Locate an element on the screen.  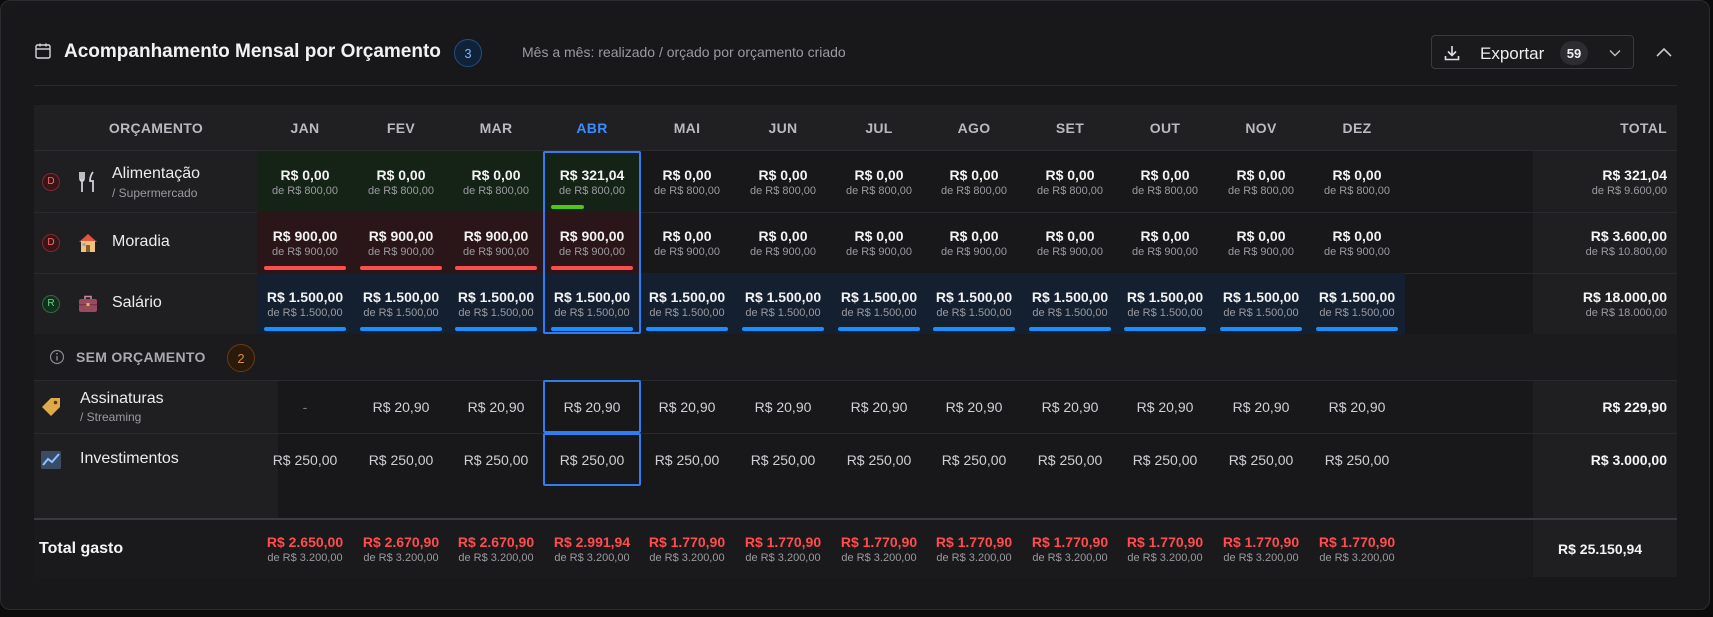
column-header-abr: ABR is located at coordinates (592, 128).